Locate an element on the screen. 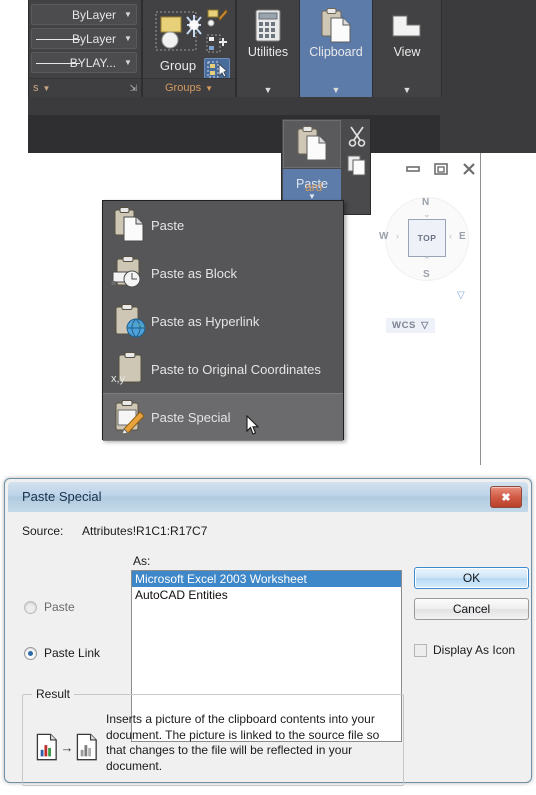 The image size is (536, 795). edit-group-icon is located at coordinates (217, 18).